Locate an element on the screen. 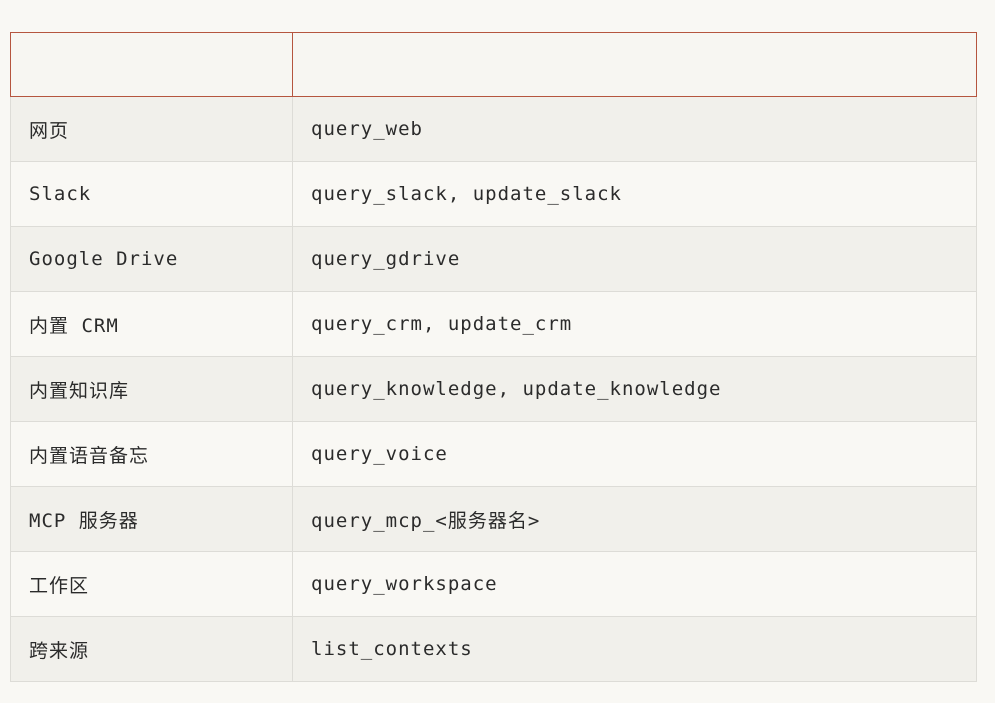 This screenshot has width=995, height=703. source-cell: MCP 服务器 is located at coordinates (151, 519).